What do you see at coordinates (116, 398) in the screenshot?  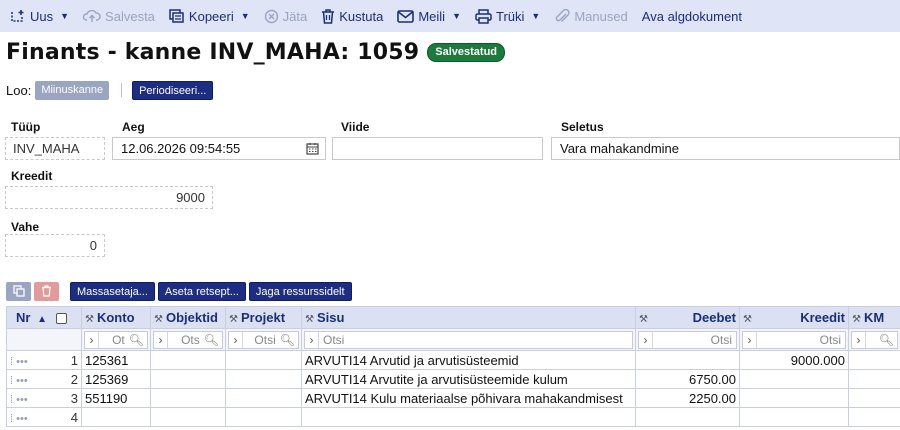 I see `konto-cell: 551190` at bounding box center [116, 398].